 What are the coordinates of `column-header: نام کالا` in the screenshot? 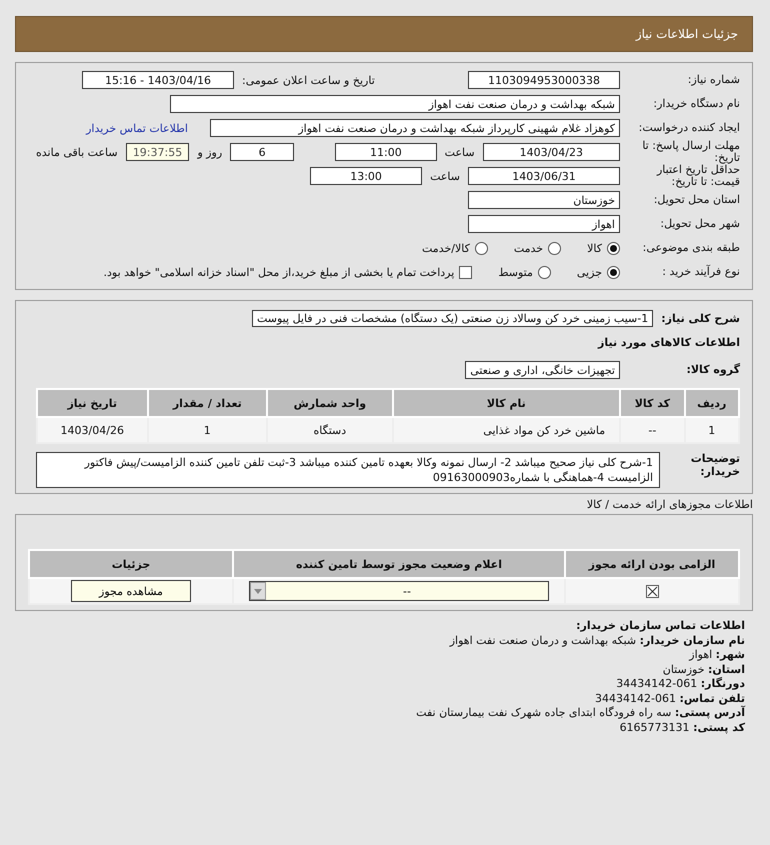 It's located at (506, 403).